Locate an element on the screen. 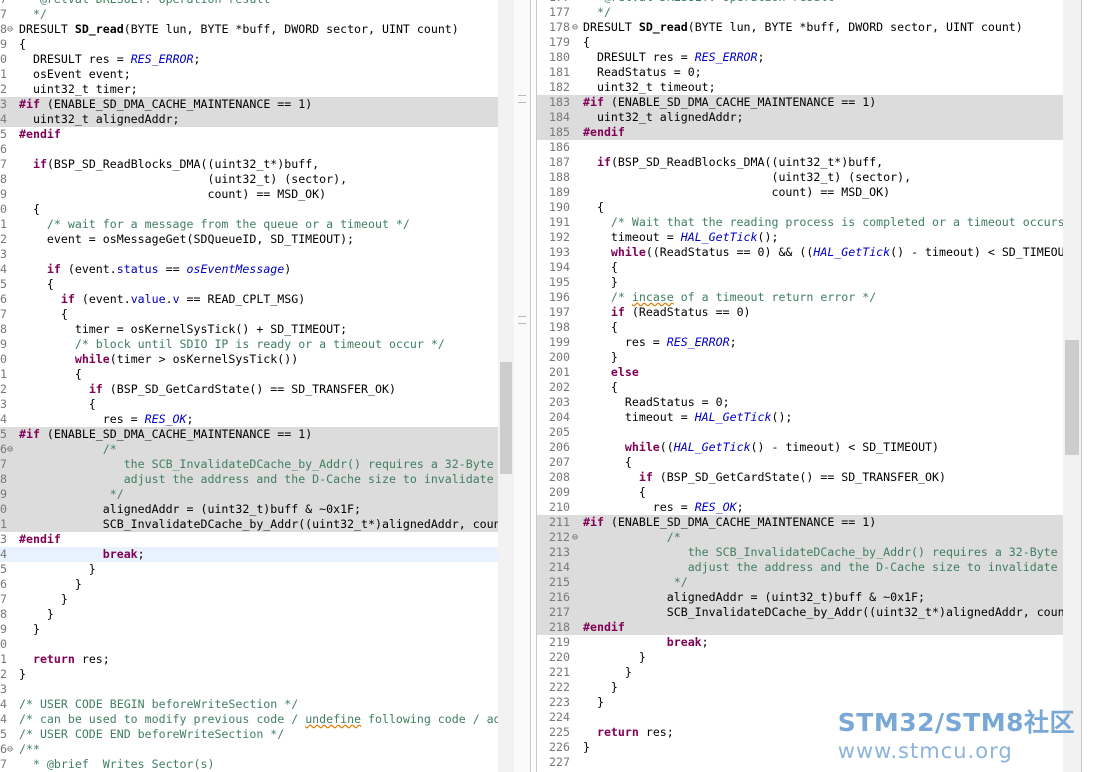 This screenshot has width=1099, height=772. code-line: 2 uint32_t timer; is located at coordinates (249, 89).